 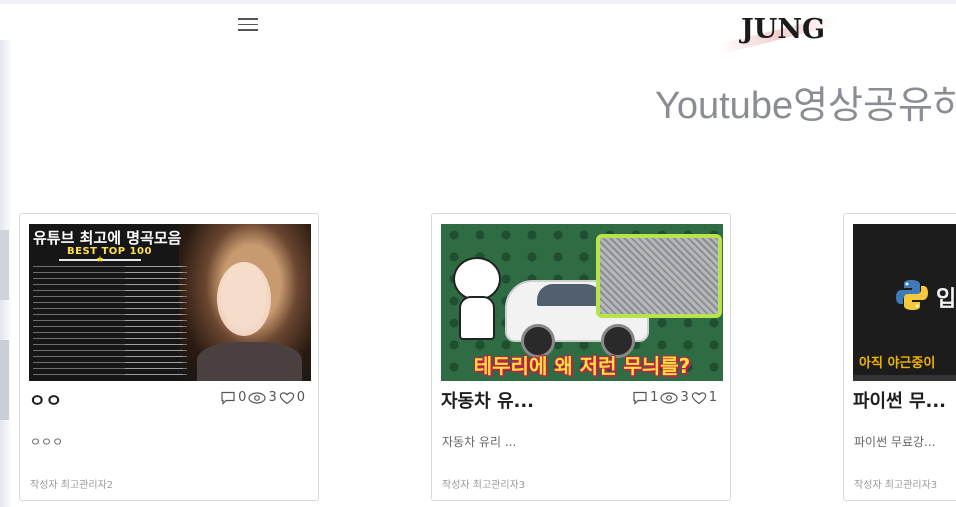 What do you see at coordinates (478, 2) in the screenshot?
I see `top-strip` at bounding box center [478, 2].